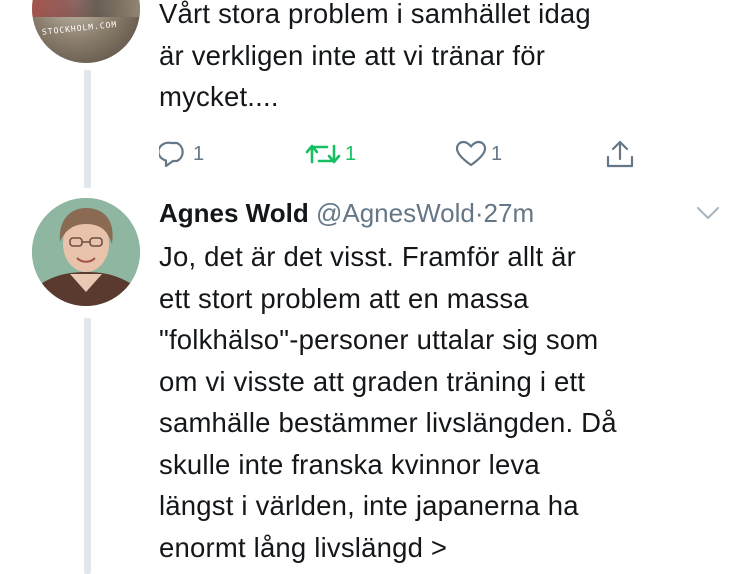 This screenshot has width=750, height=574. I want to click on tweet-text-line: ett stort problem att en massa, so click(344, 298).